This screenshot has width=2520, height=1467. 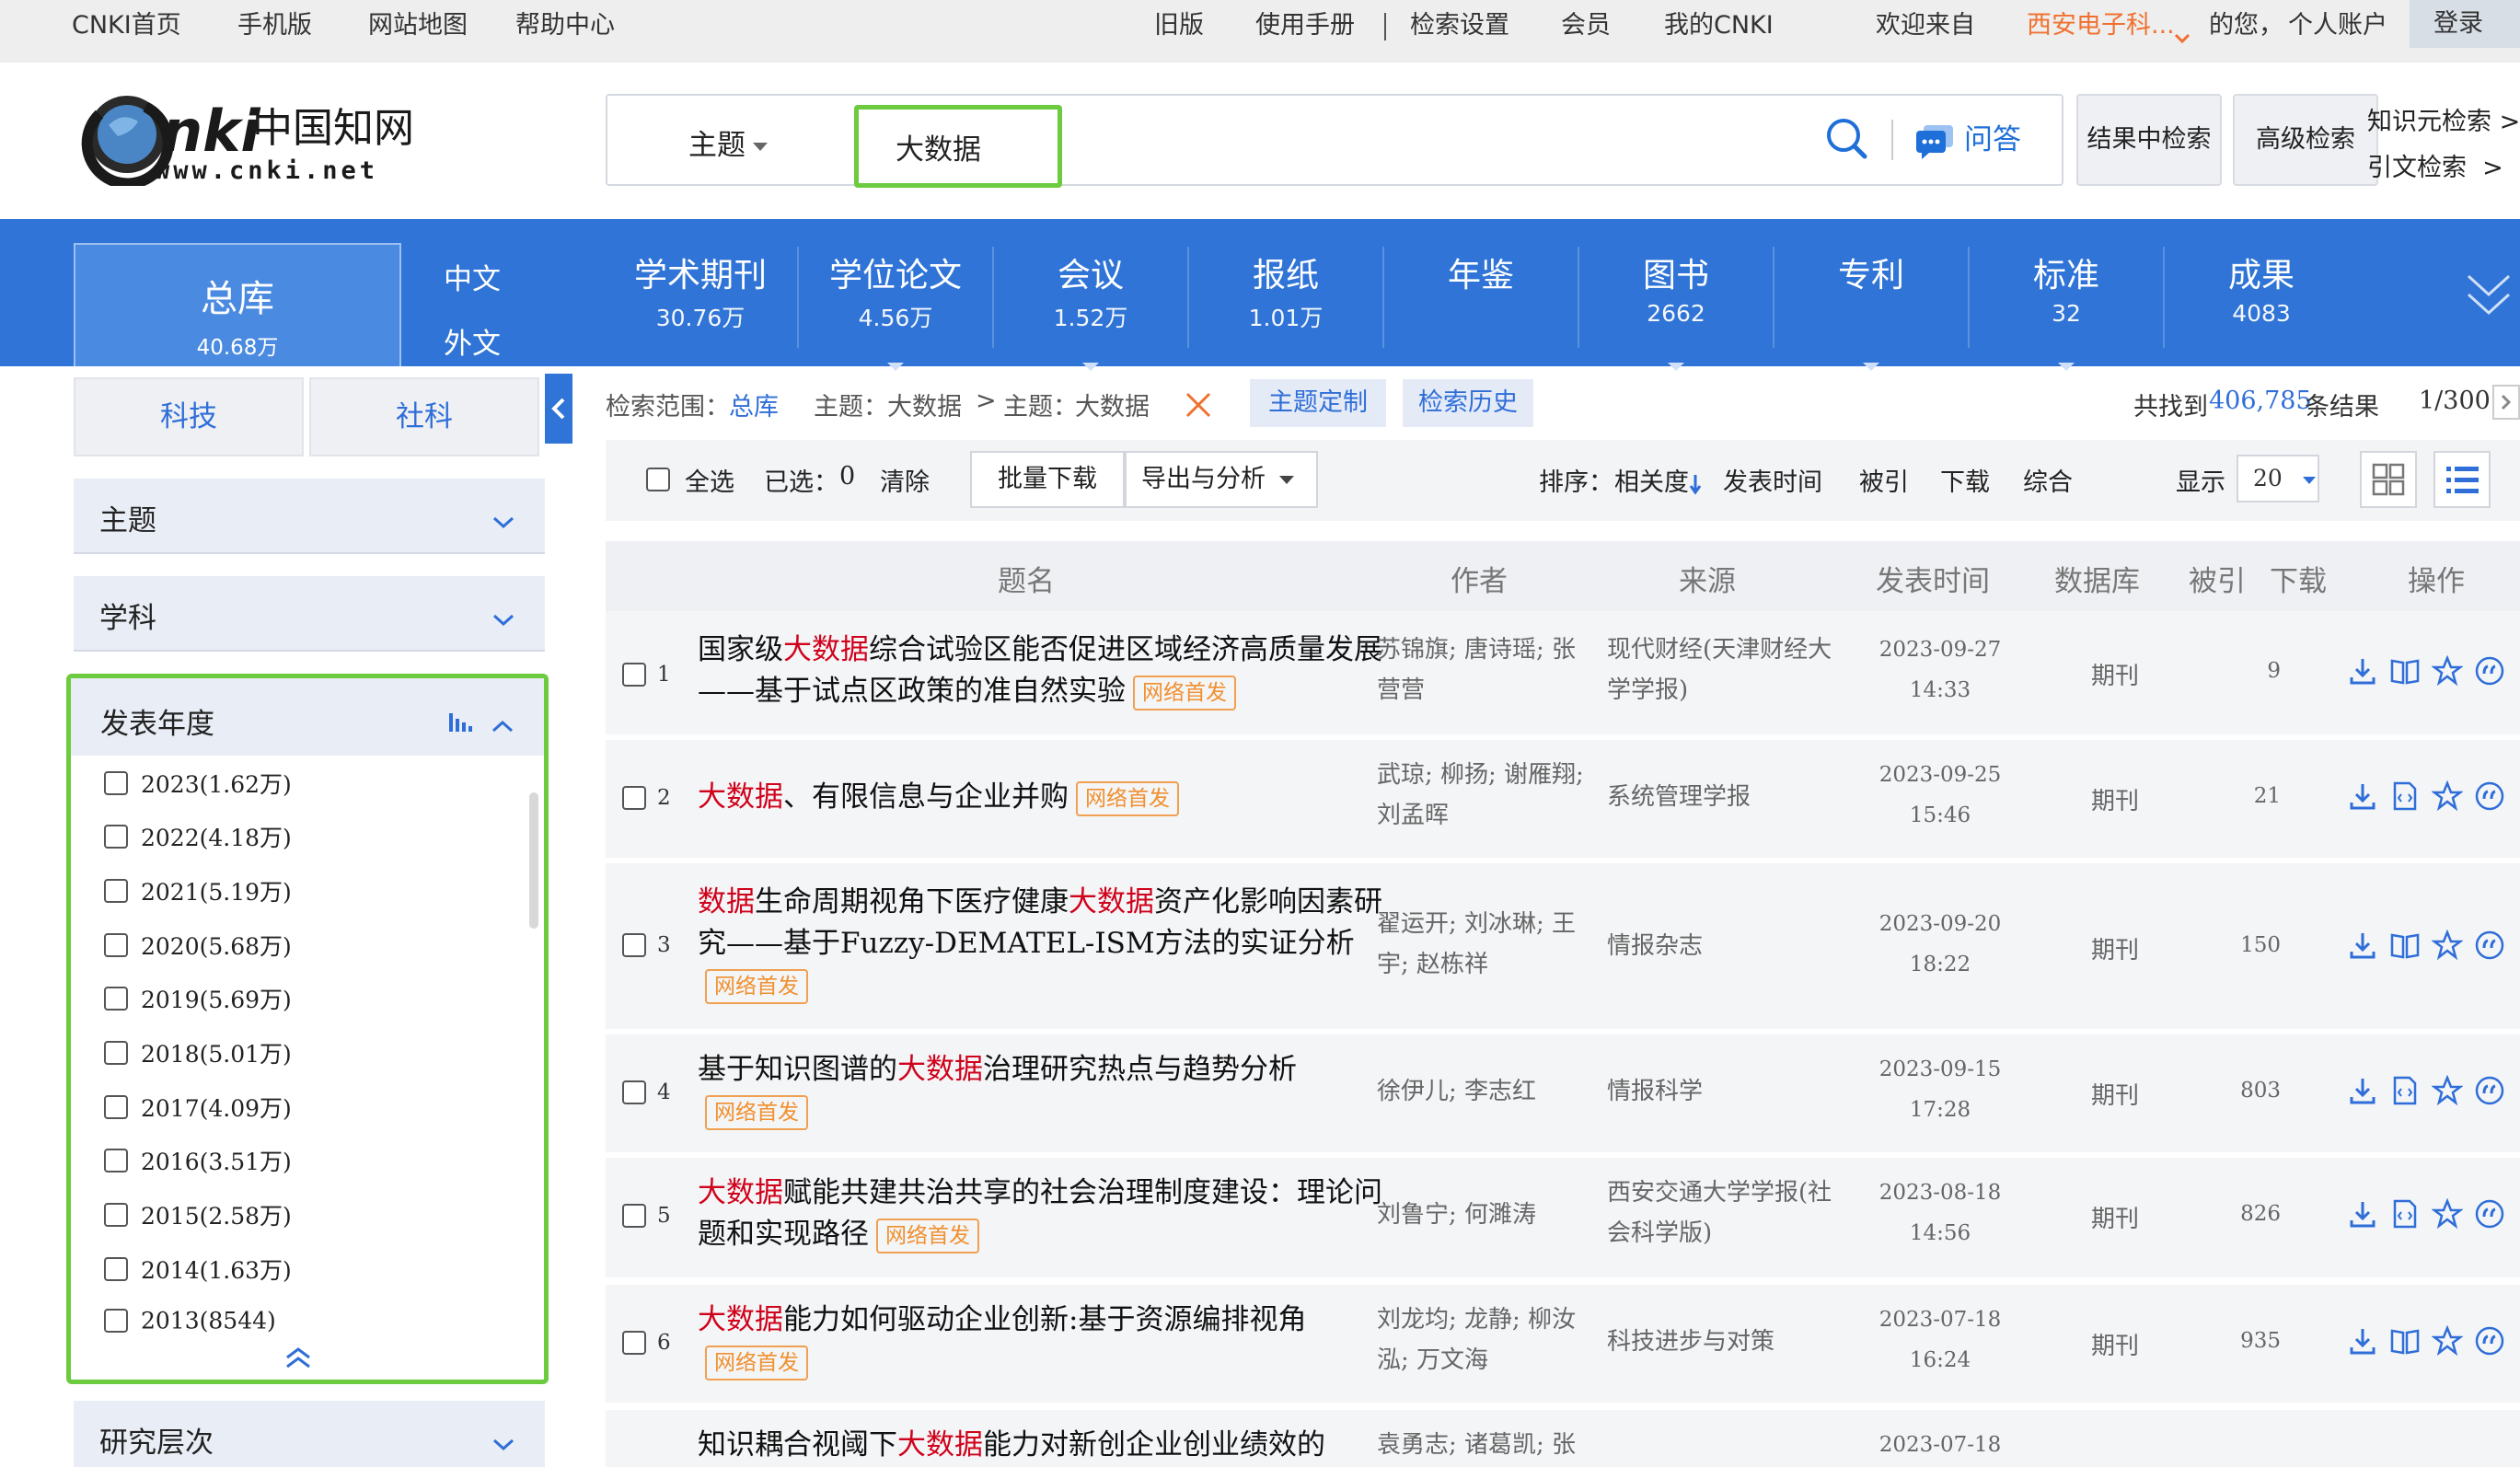 What do you see at coordinates (1487, 944) in the screenshot?
I see `authors: 翟运开; 刘冰琳; 王宇; 赵栋祥` at bounding box center [1487, 944].